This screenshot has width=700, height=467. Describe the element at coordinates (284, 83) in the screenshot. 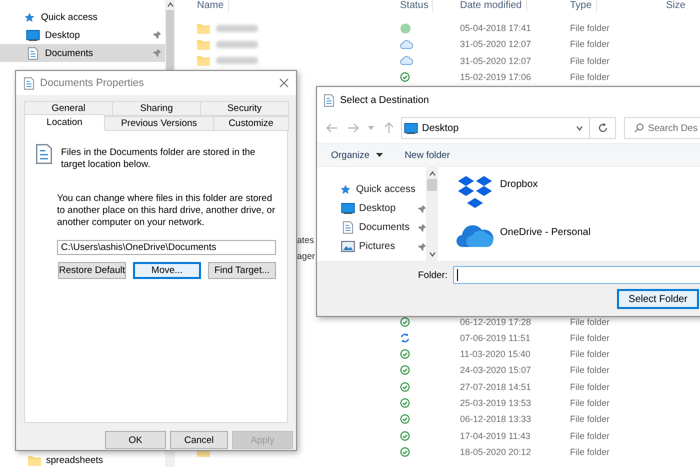

I see `close-icon` at that location.